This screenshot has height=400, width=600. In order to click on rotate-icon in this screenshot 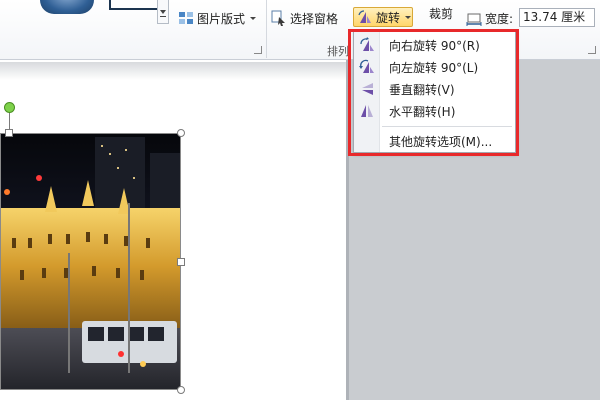, I will do `click(365, 17)`.